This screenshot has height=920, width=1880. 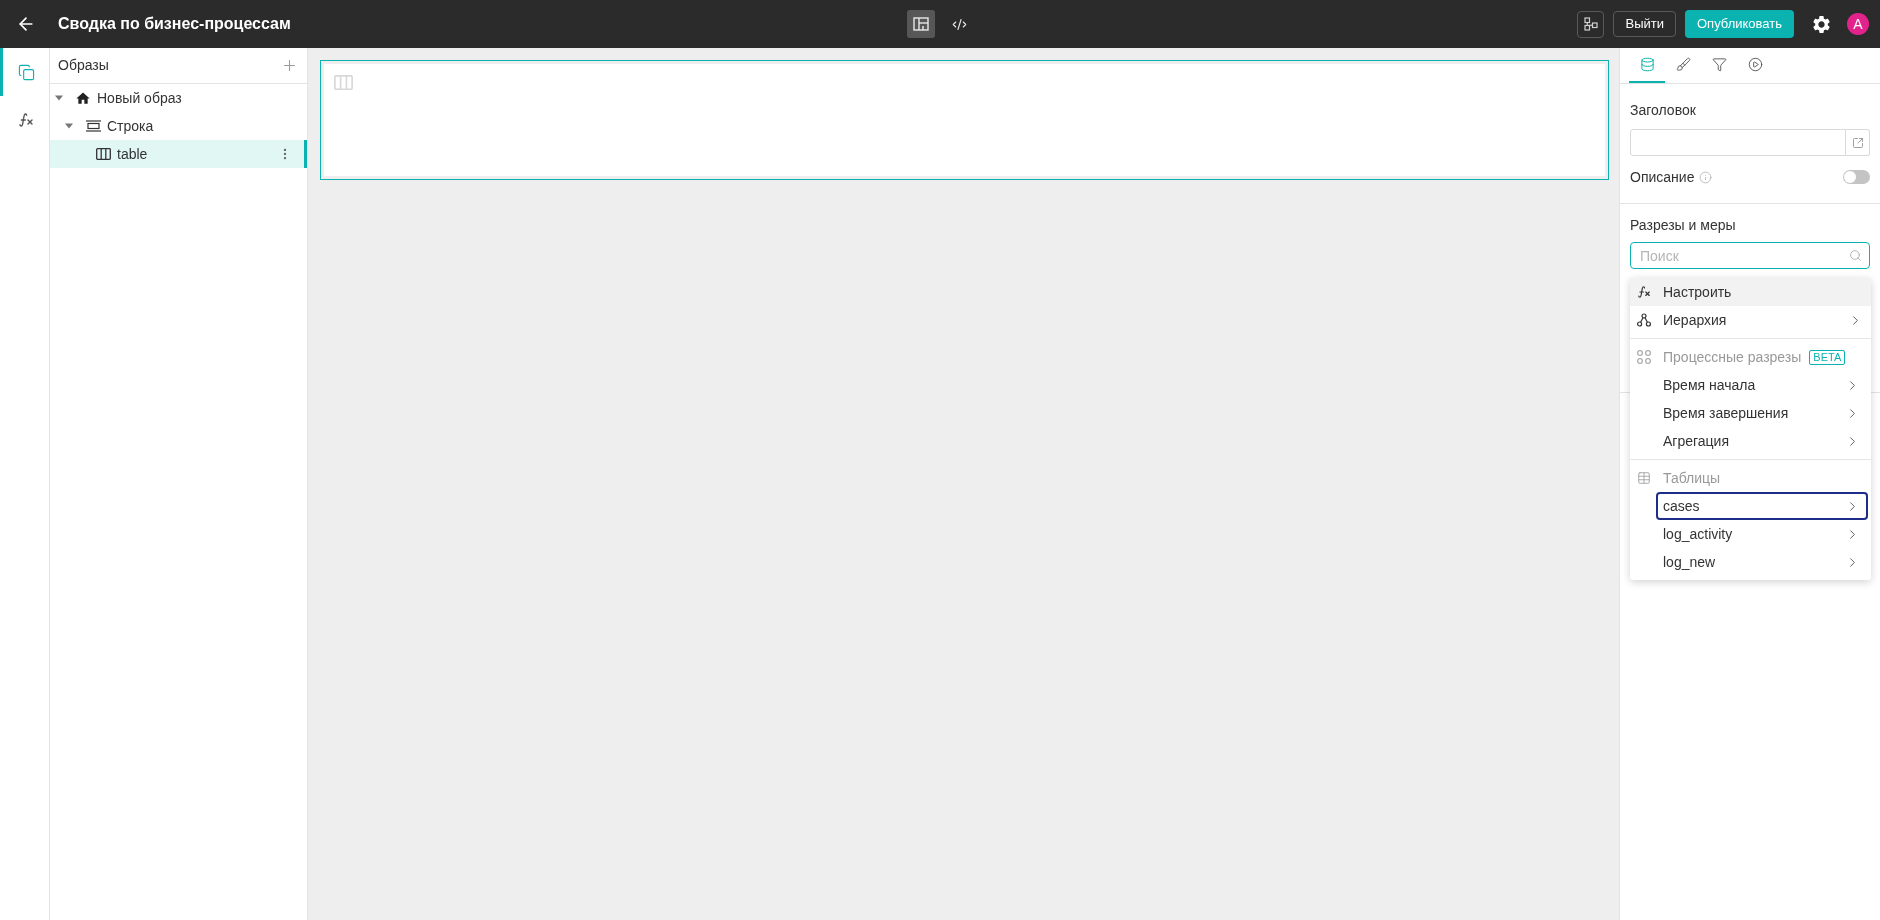 What do you see at coordinates (1750, 320) in the screenshot?
I see `menu-item: Иерархия` at bounding box center [1750, 320].